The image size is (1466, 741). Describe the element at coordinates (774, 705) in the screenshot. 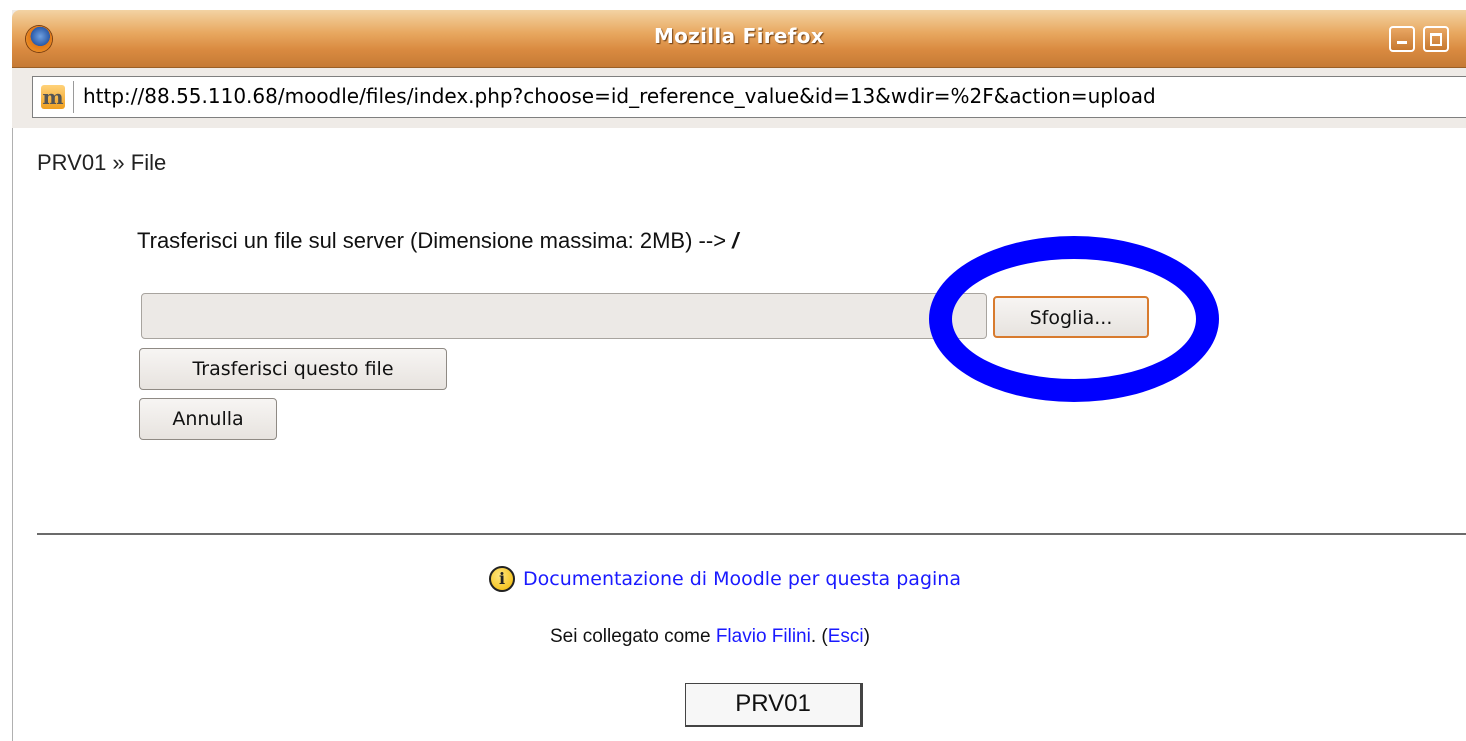

I see `course-home-button: PRV01` at that location.